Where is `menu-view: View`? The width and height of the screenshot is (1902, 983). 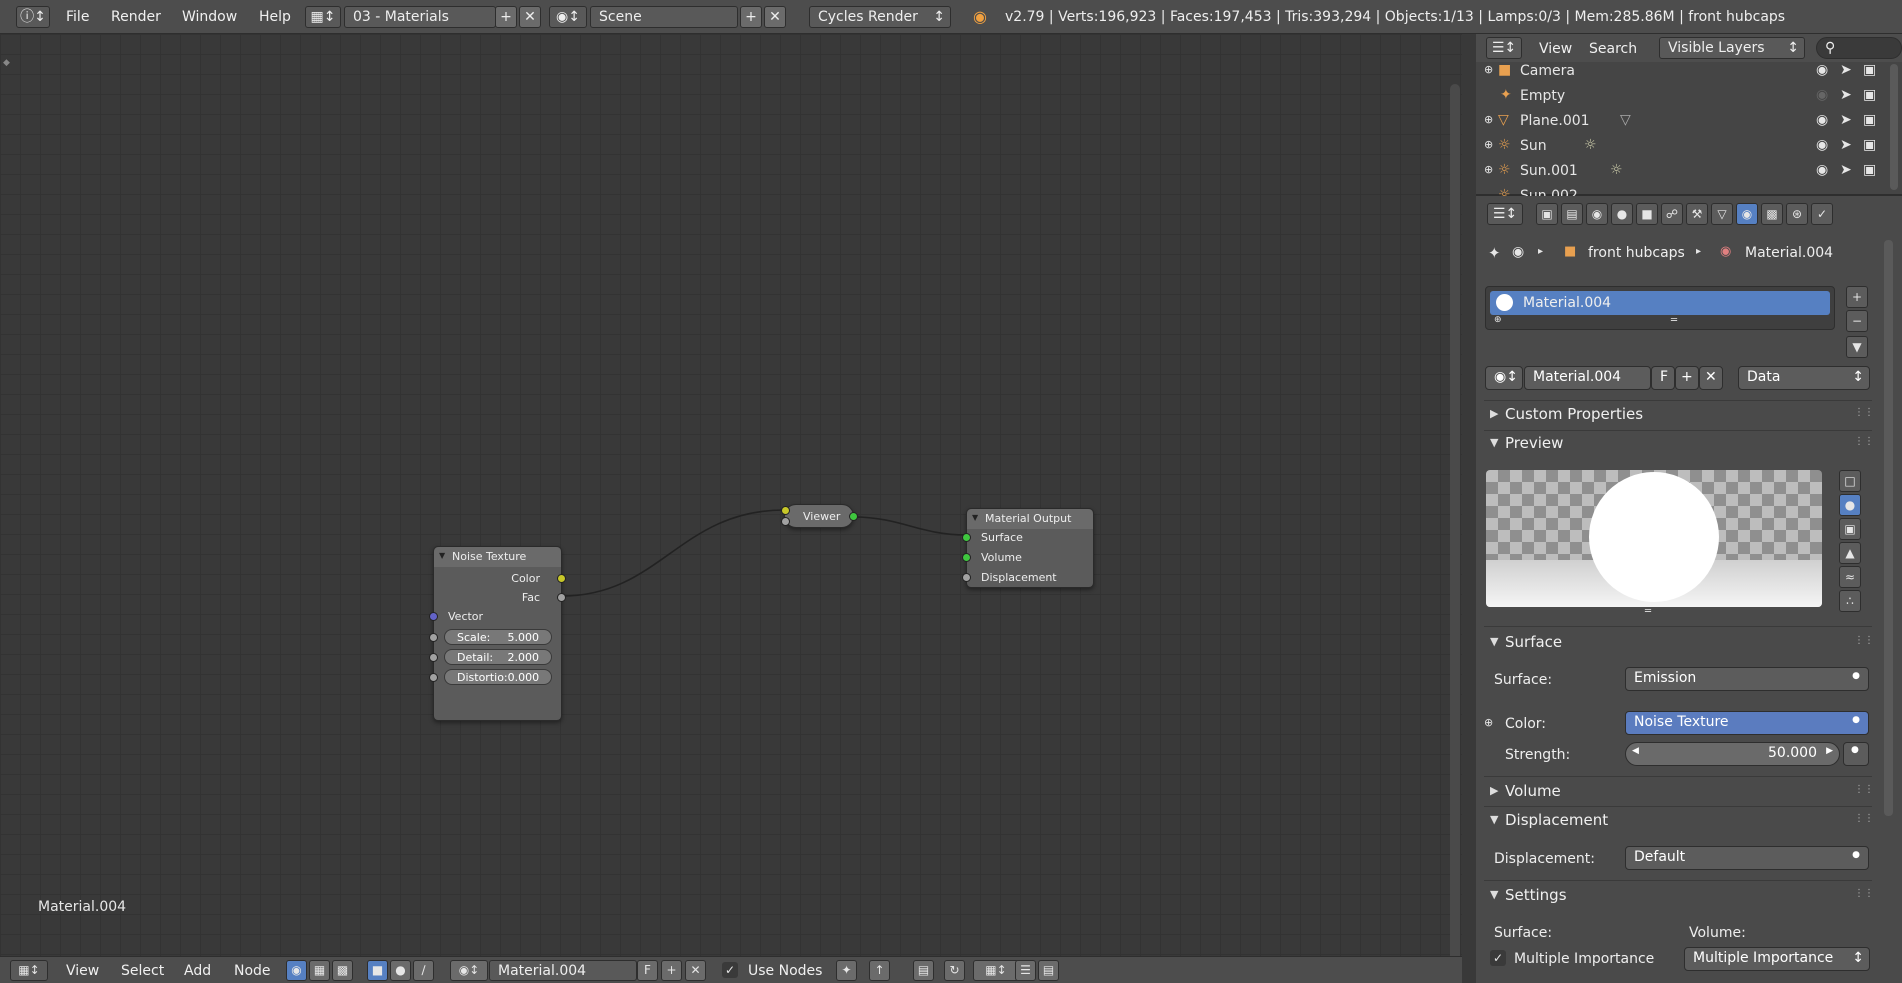 menu-view: View is located at coordinates (82, 971).